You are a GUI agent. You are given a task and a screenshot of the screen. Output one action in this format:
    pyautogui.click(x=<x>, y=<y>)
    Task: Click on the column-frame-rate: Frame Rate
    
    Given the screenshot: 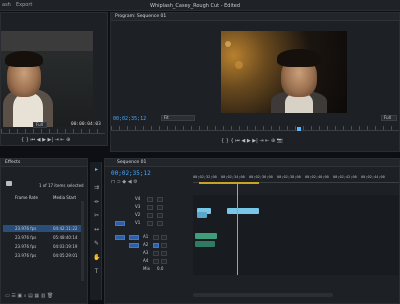 What is the action you would take?
    pyautogui.click(x=26, y=197)
    